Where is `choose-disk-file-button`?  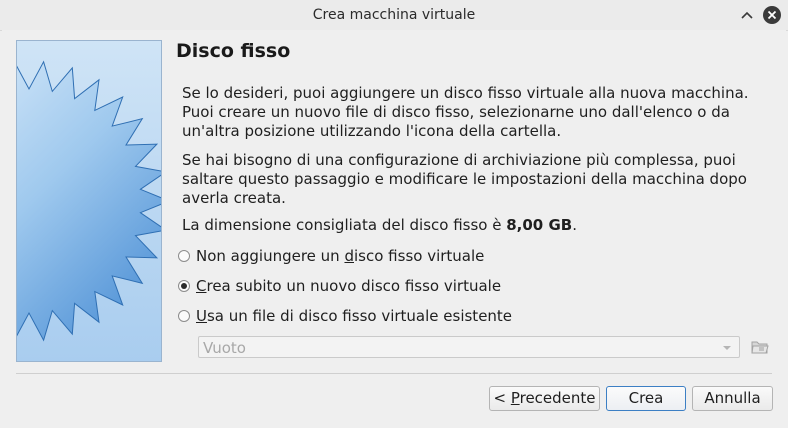 choose-disk-file-button is located at coordinates (760, 347).